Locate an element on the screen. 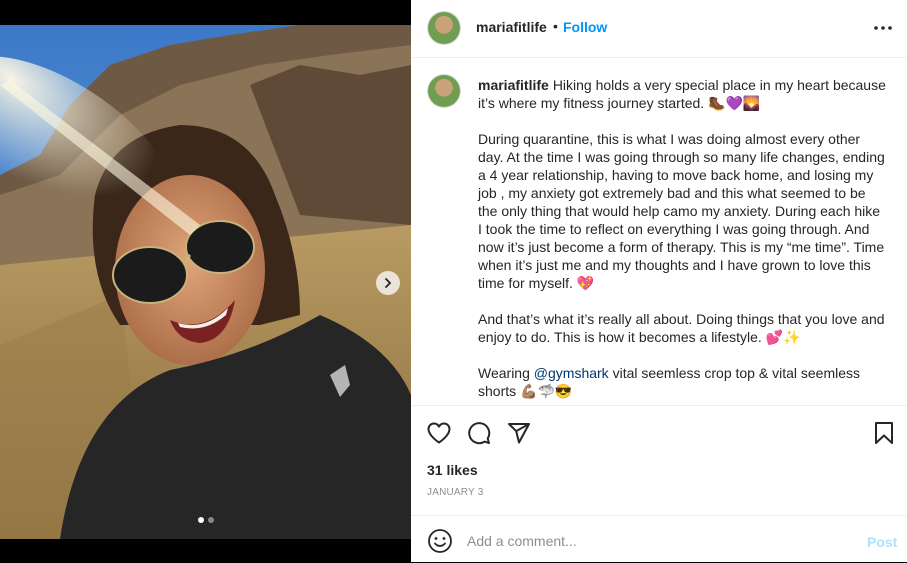  heart-icon is located at coordinates (439, 433).